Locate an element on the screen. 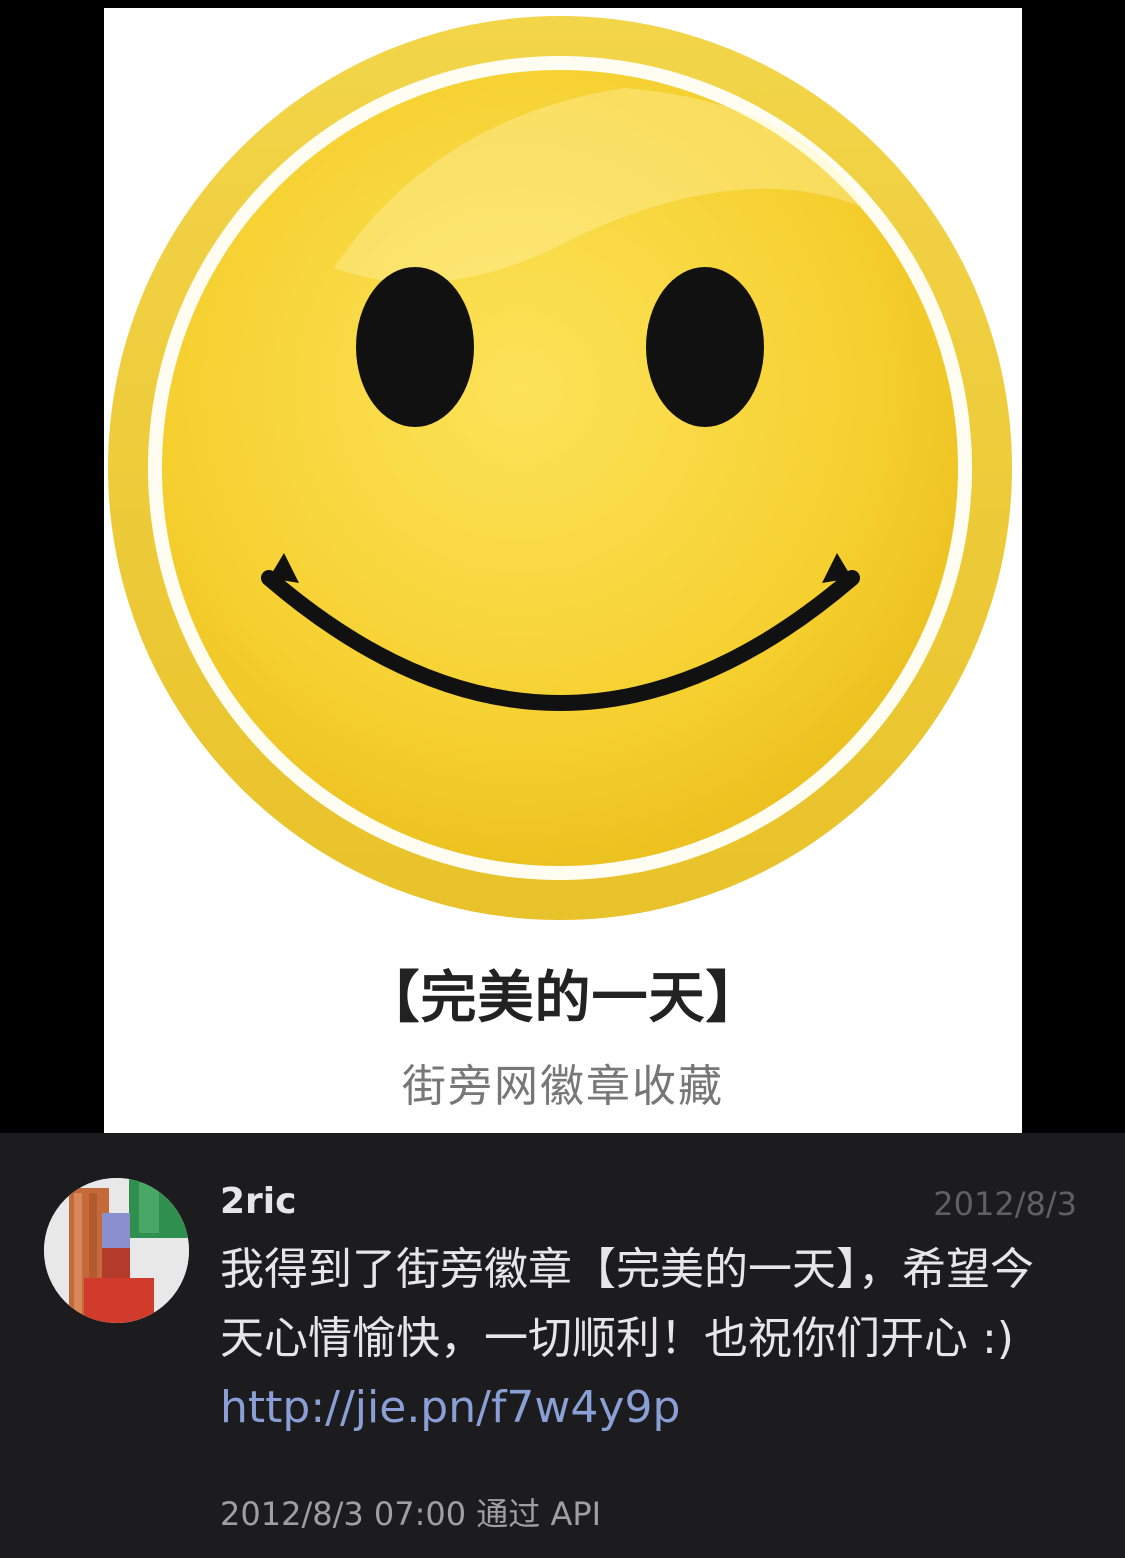 The image size is (1125, 1558). post-link: http://jie.pn/f7w4y9p is located at coordinates (450, 1407).